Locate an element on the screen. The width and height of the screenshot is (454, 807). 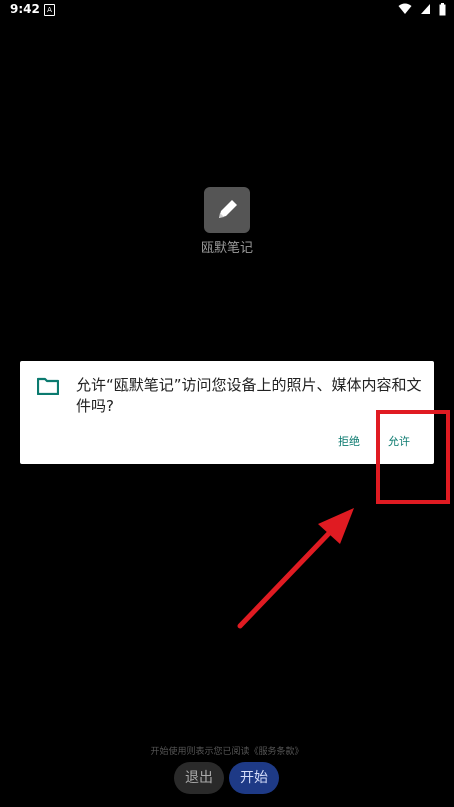
status-icons is located at coordinates (420, 10).